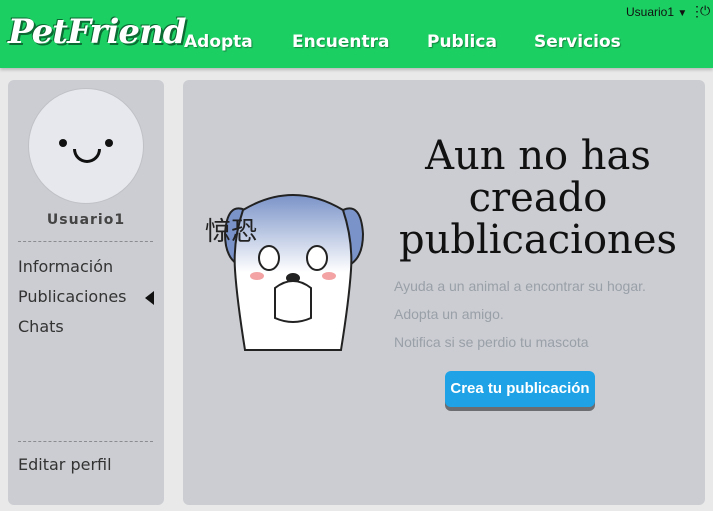 The height and width of the screenshot is (511, 713). What do you see at coordinates (97, 32) in the screenshot?
I see `petfriend-logo: PetFriend` at bounding box center [97, 32].